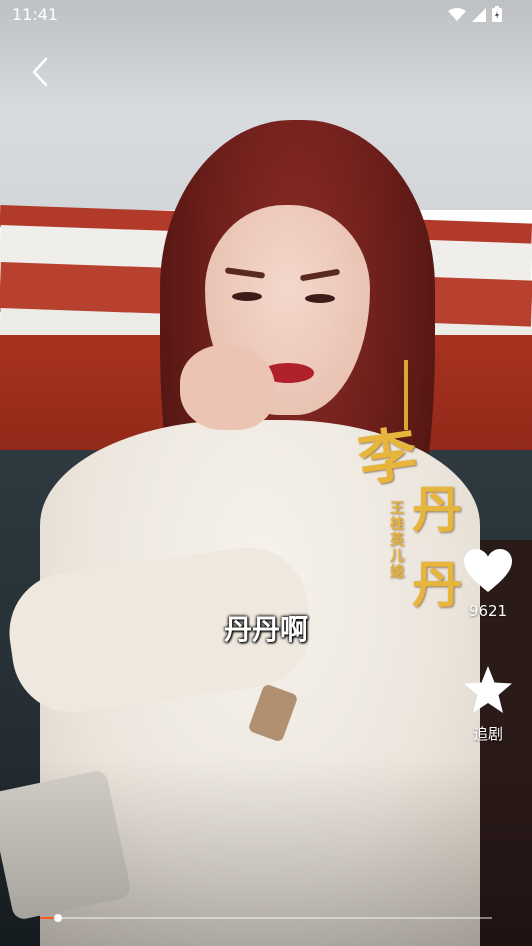 The image size is (532, 946). I want to click on like-button: 9621, so click(488, 584).